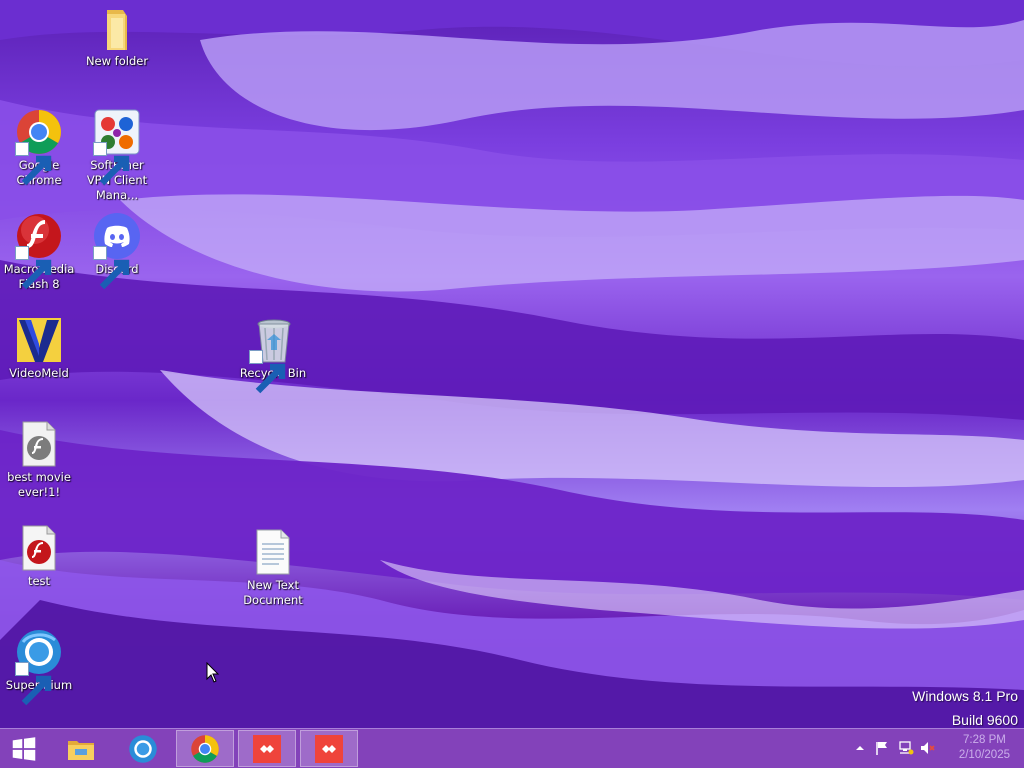  Describe the element at coordinates (213, 672) in the screenshot. I see `mouse-pointer-icon` at that location.